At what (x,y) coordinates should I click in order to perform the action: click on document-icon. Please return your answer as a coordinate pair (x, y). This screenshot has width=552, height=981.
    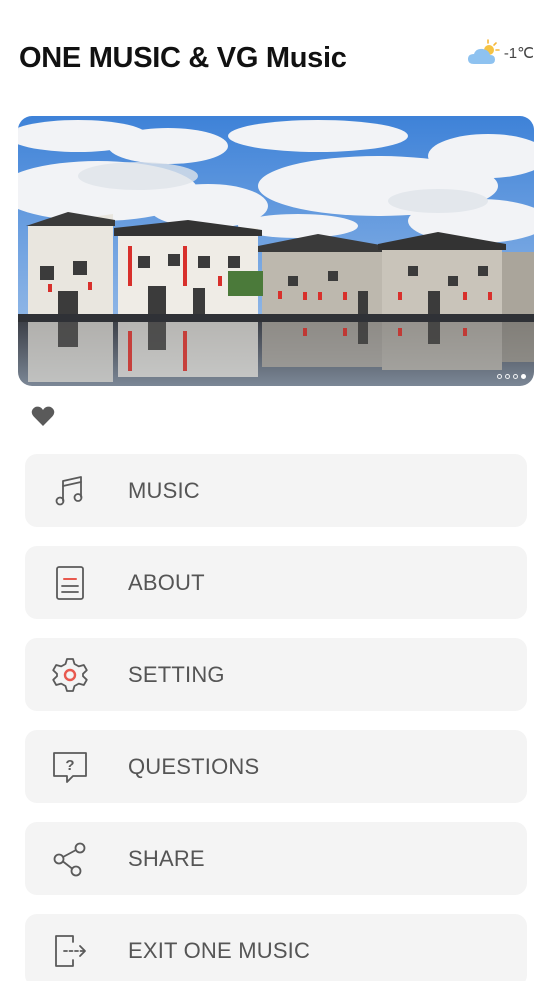
    Looking at the image, I should click on (70, 583).